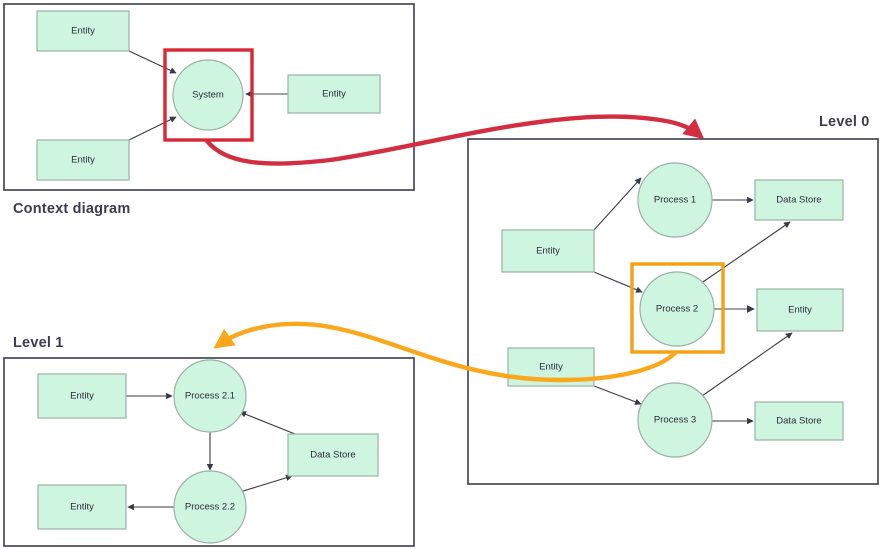 The width and height of the screenshot is (882, 549). I want to click on node-label-l0-entity-upper: Entity, so click(548, 251).